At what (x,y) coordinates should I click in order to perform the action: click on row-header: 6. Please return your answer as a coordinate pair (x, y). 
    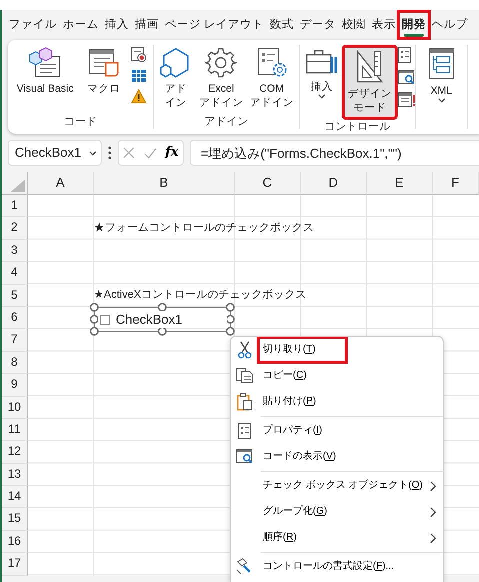
    Looking at the image, I should click on (15, 318).